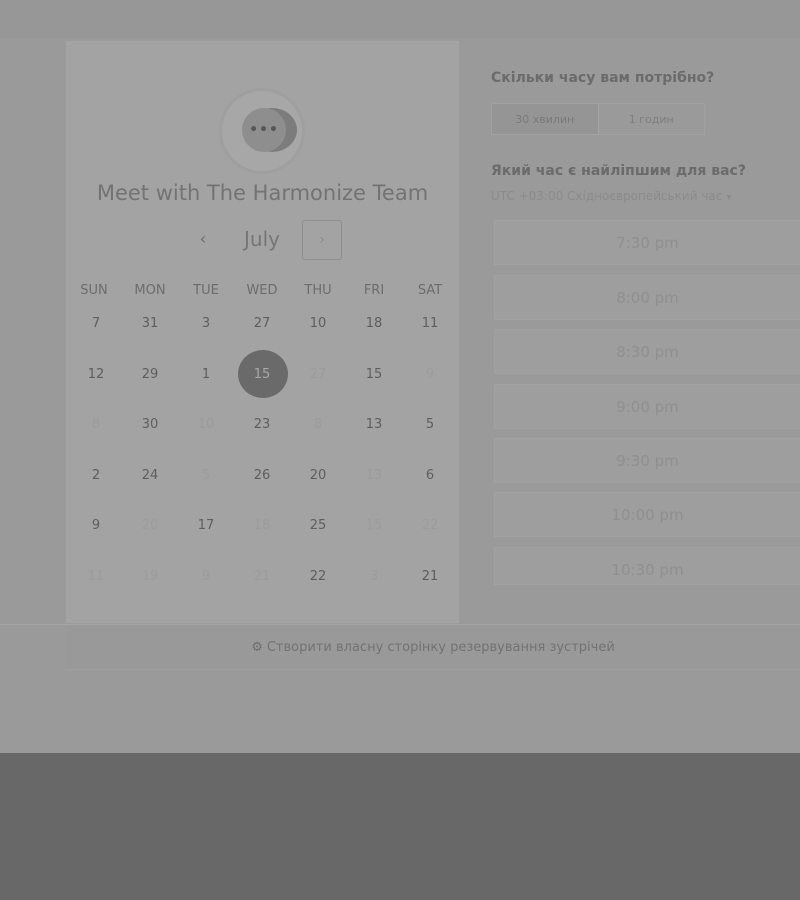 This screenshot has width=800, height=900. I want to click on time-slot: 8:30 pm, so click(647, 351).